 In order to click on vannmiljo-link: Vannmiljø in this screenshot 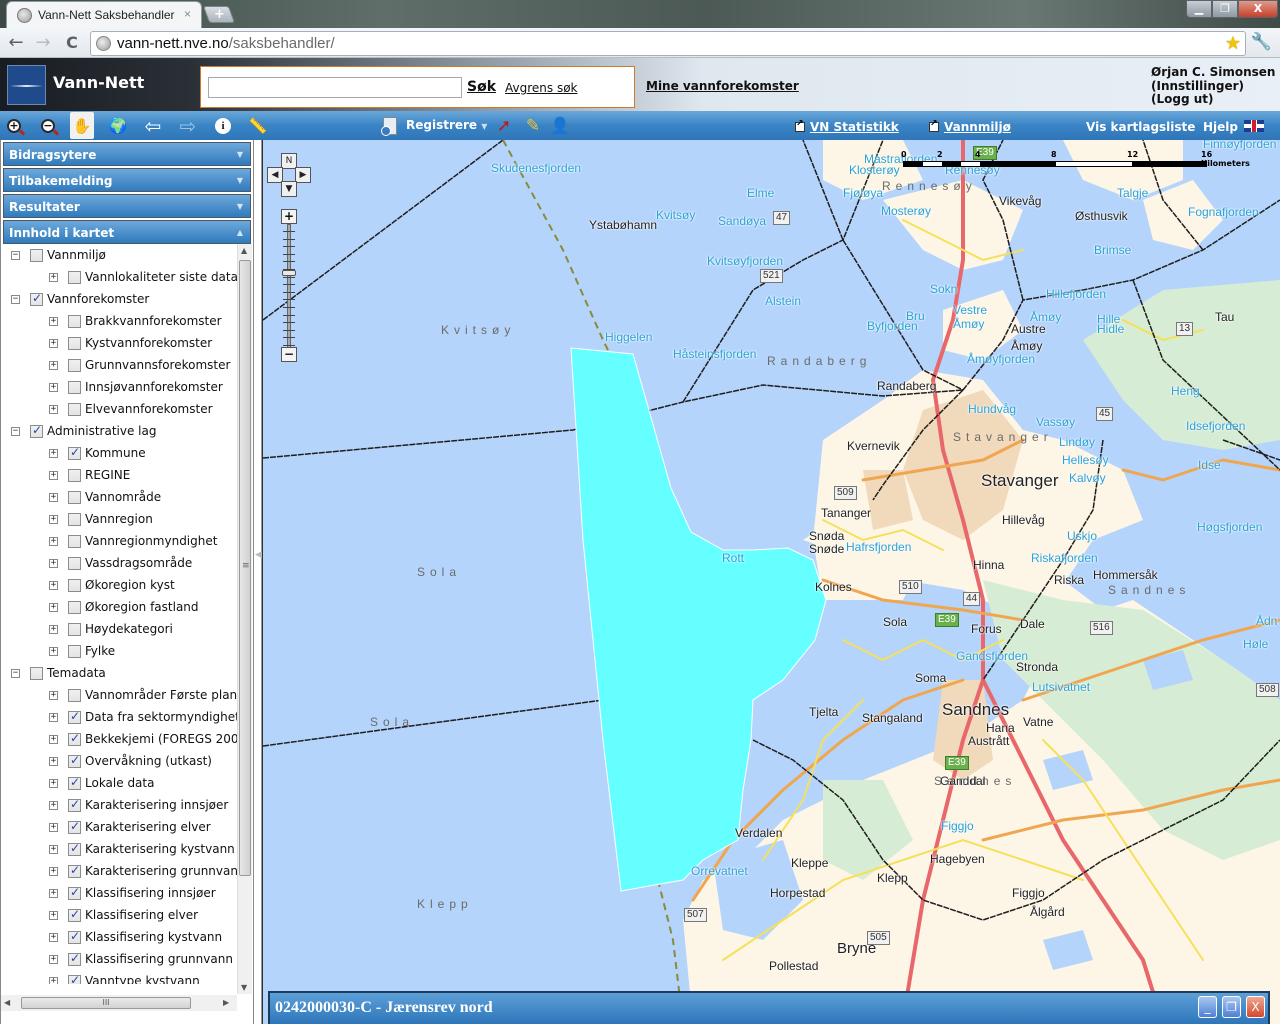, I will do `click(970, 126)`.